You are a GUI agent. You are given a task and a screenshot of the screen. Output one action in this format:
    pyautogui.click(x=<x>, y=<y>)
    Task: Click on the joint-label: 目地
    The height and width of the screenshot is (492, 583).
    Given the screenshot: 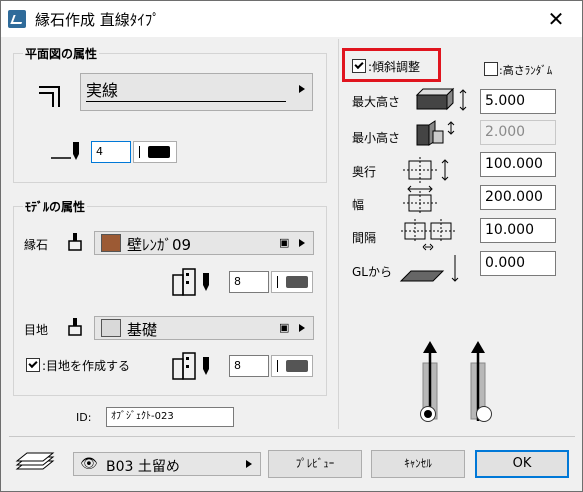 What is the action you would take?
    pyautogui.click(x=36, y=330)
    